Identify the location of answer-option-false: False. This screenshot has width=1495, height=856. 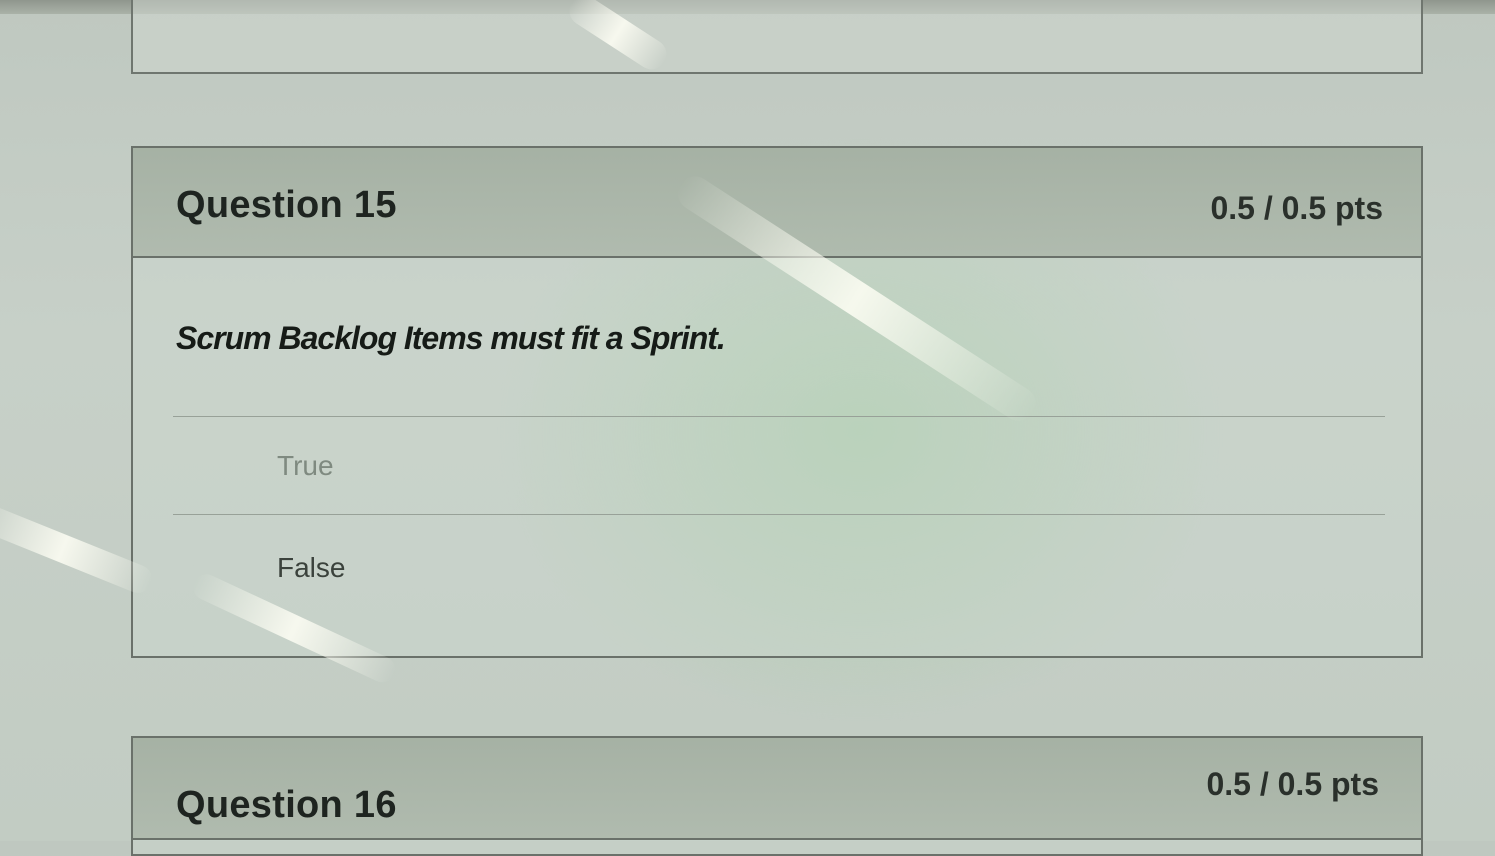
(779, 572).